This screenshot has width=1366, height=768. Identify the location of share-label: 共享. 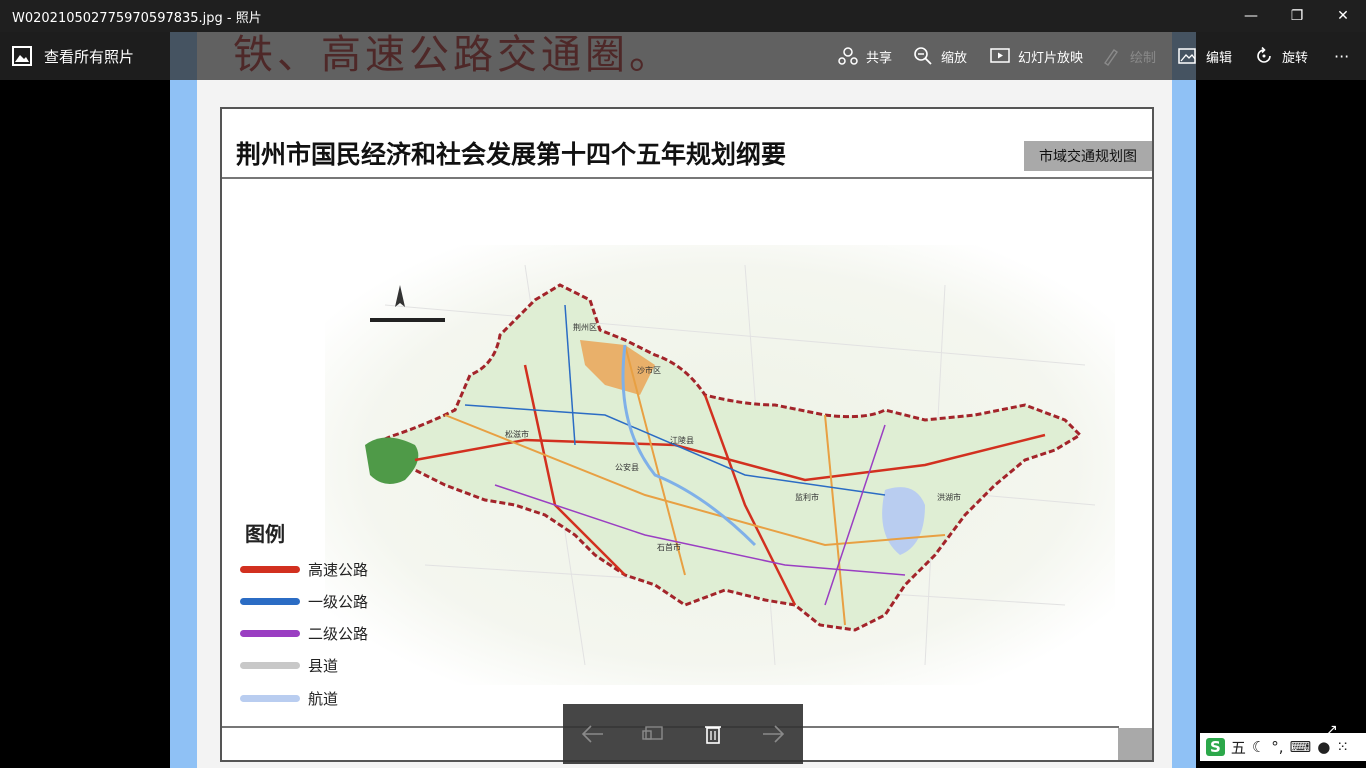
(879, 58).